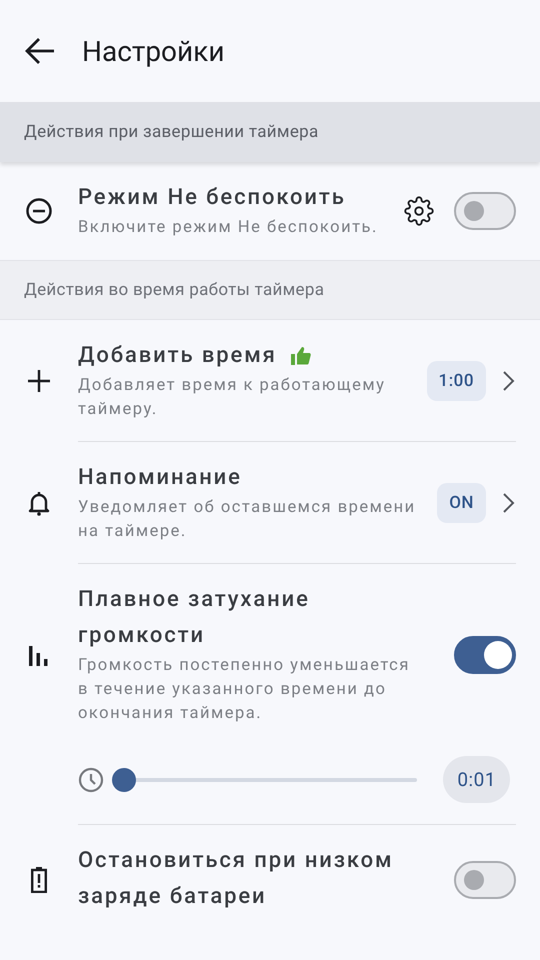 The width and height of the screenshot is (540, 960). What do you see at coordinates (124, 780) in the screenshot?
I see `slider-thumb` at bounding box center [124, 780].